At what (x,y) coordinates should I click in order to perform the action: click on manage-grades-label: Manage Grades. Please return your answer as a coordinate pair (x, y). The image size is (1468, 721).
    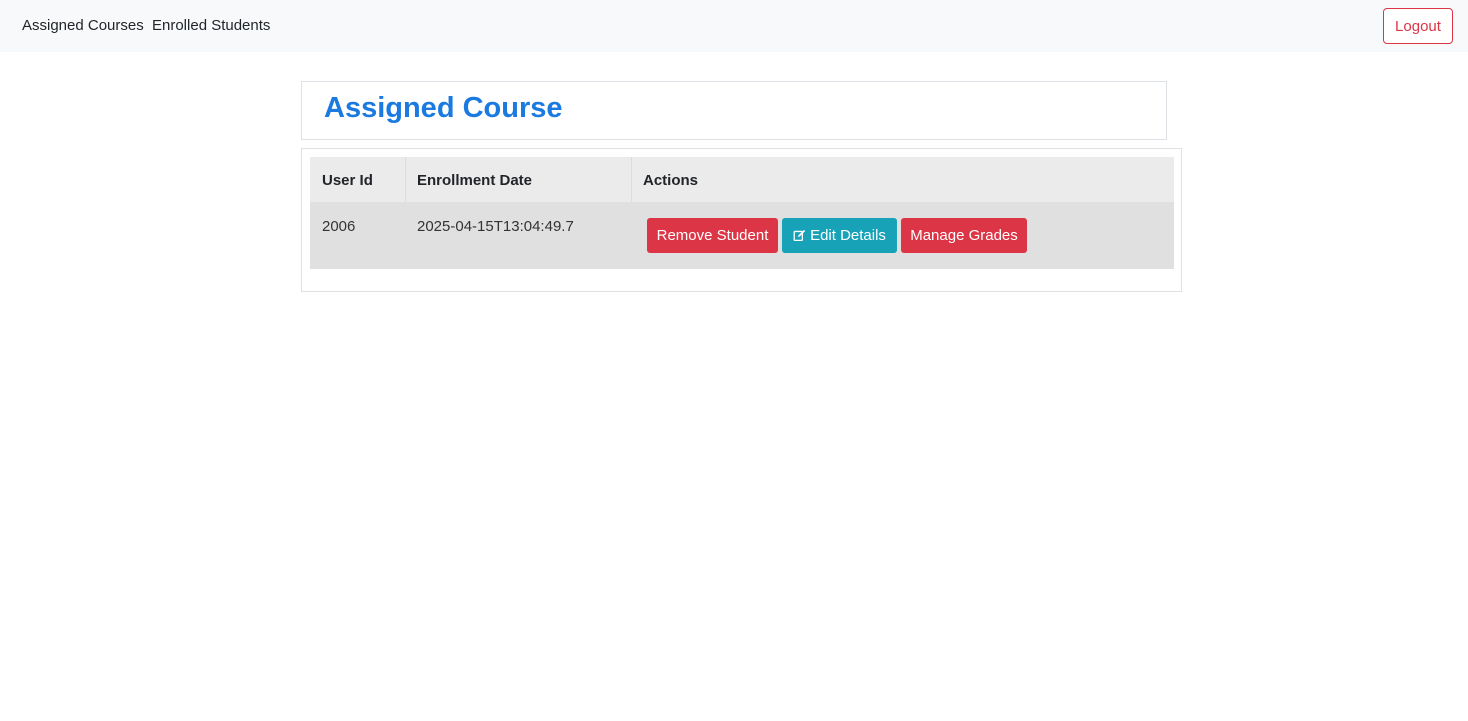
    Looking at the image, I should click on (964, 235).